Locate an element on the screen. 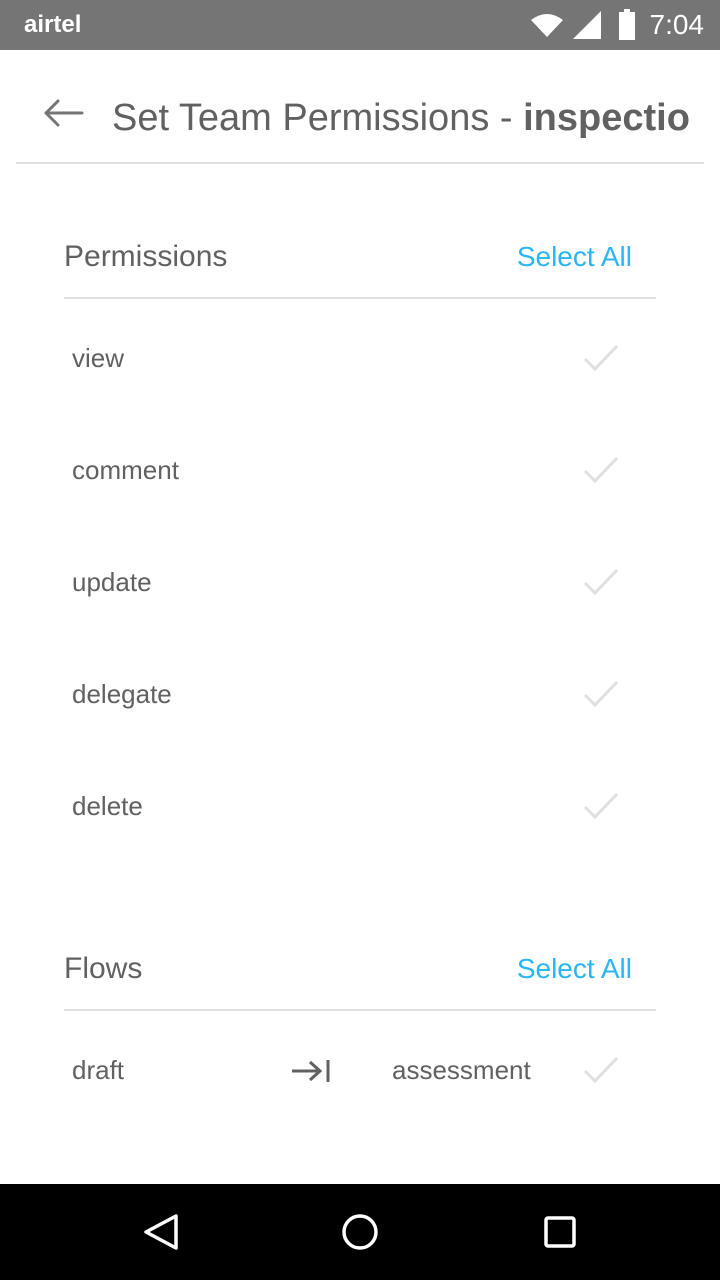 The image size is (720, 1280). permission-row-delete: delete is located at coordinates (360, 806).